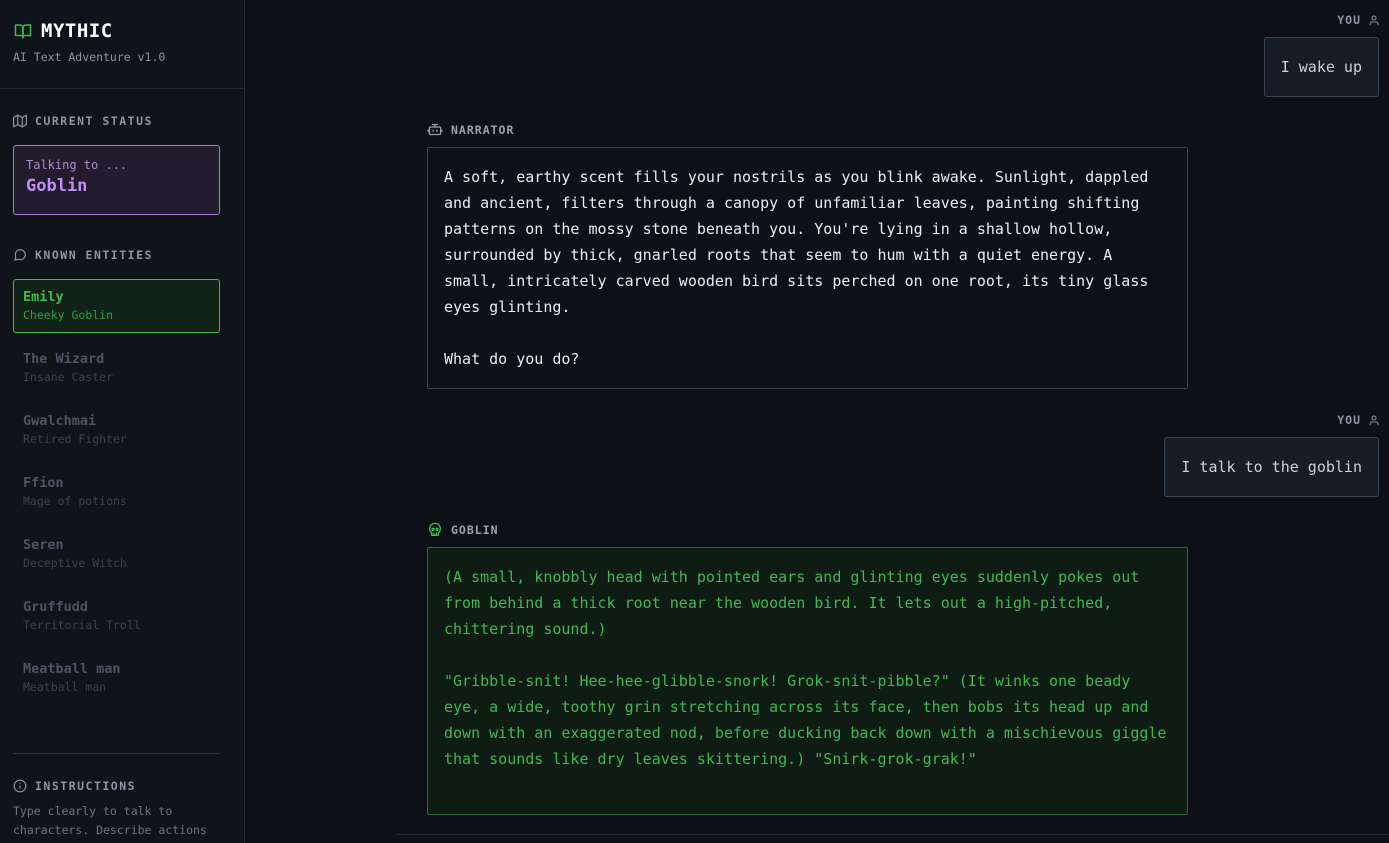  I want to click on user-message: I wake up, so click(1321, 67).